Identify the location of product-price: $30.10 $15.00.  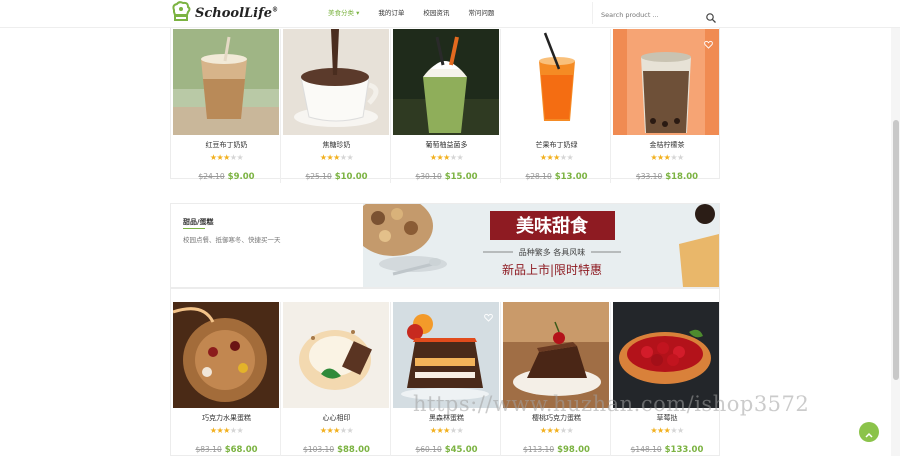
(446, 177).